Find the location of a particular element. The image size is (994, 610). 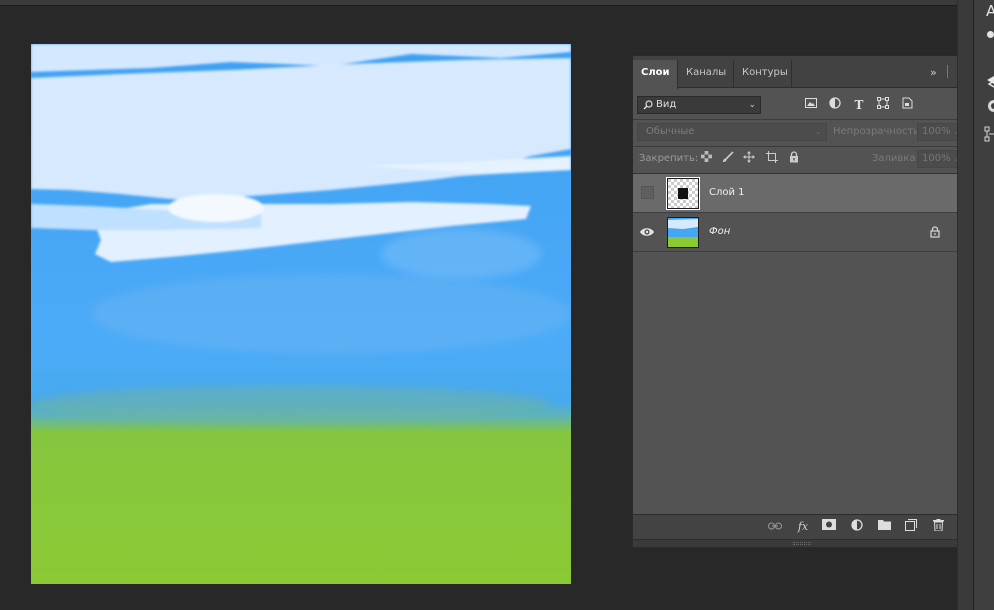

opacity-value: 100% is located at coordinates (936, 131).